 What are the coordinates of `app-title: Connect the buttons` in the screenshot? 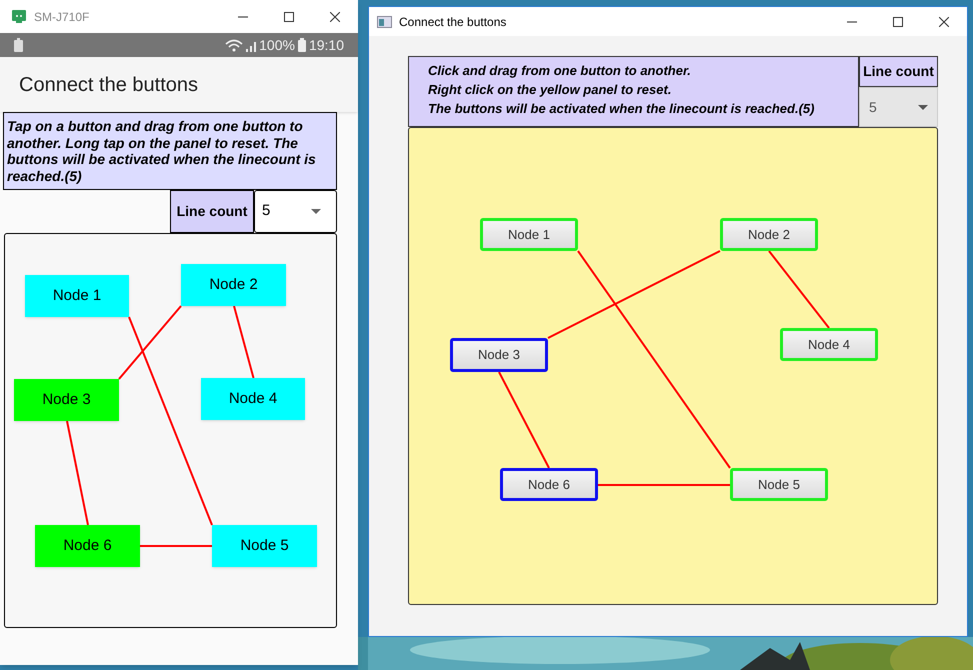 It's located at (108, 85).